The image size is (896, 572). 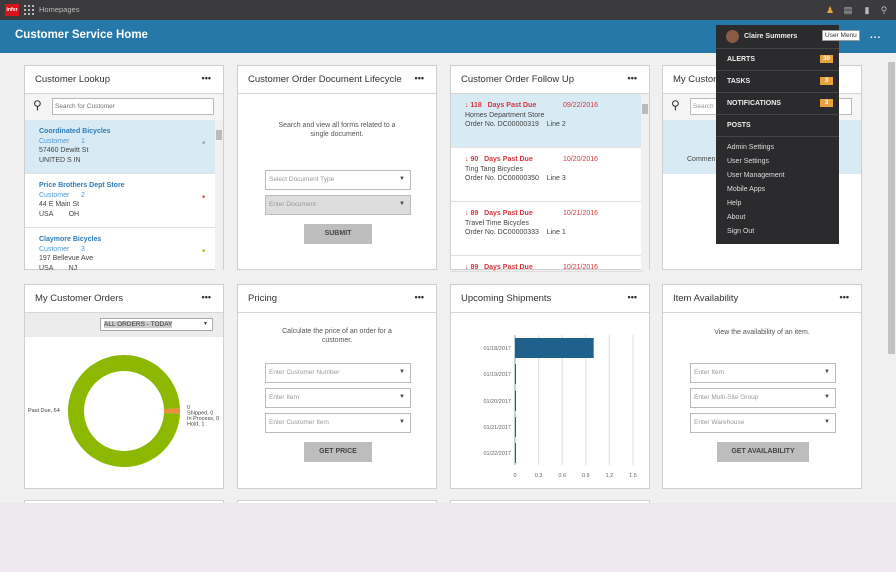 What do you see at coordinates (499, 213) in the screenshot?
I see `days-past-due: ↓ 89 Days Past Due` at bounding box center [499, 213].